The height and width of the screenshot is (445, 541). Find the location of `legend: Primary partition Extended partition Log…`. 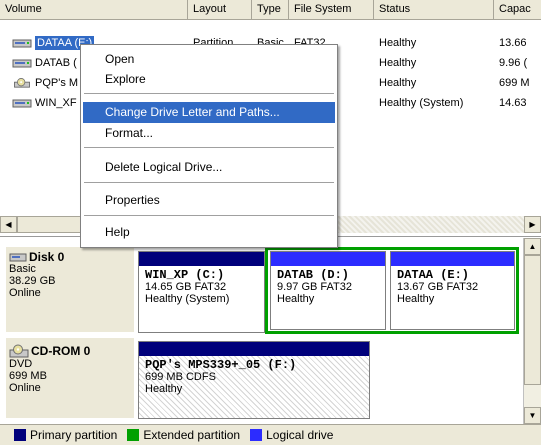

legend: Primary partition Extended partition Log… is located at coordinates (270, 434).